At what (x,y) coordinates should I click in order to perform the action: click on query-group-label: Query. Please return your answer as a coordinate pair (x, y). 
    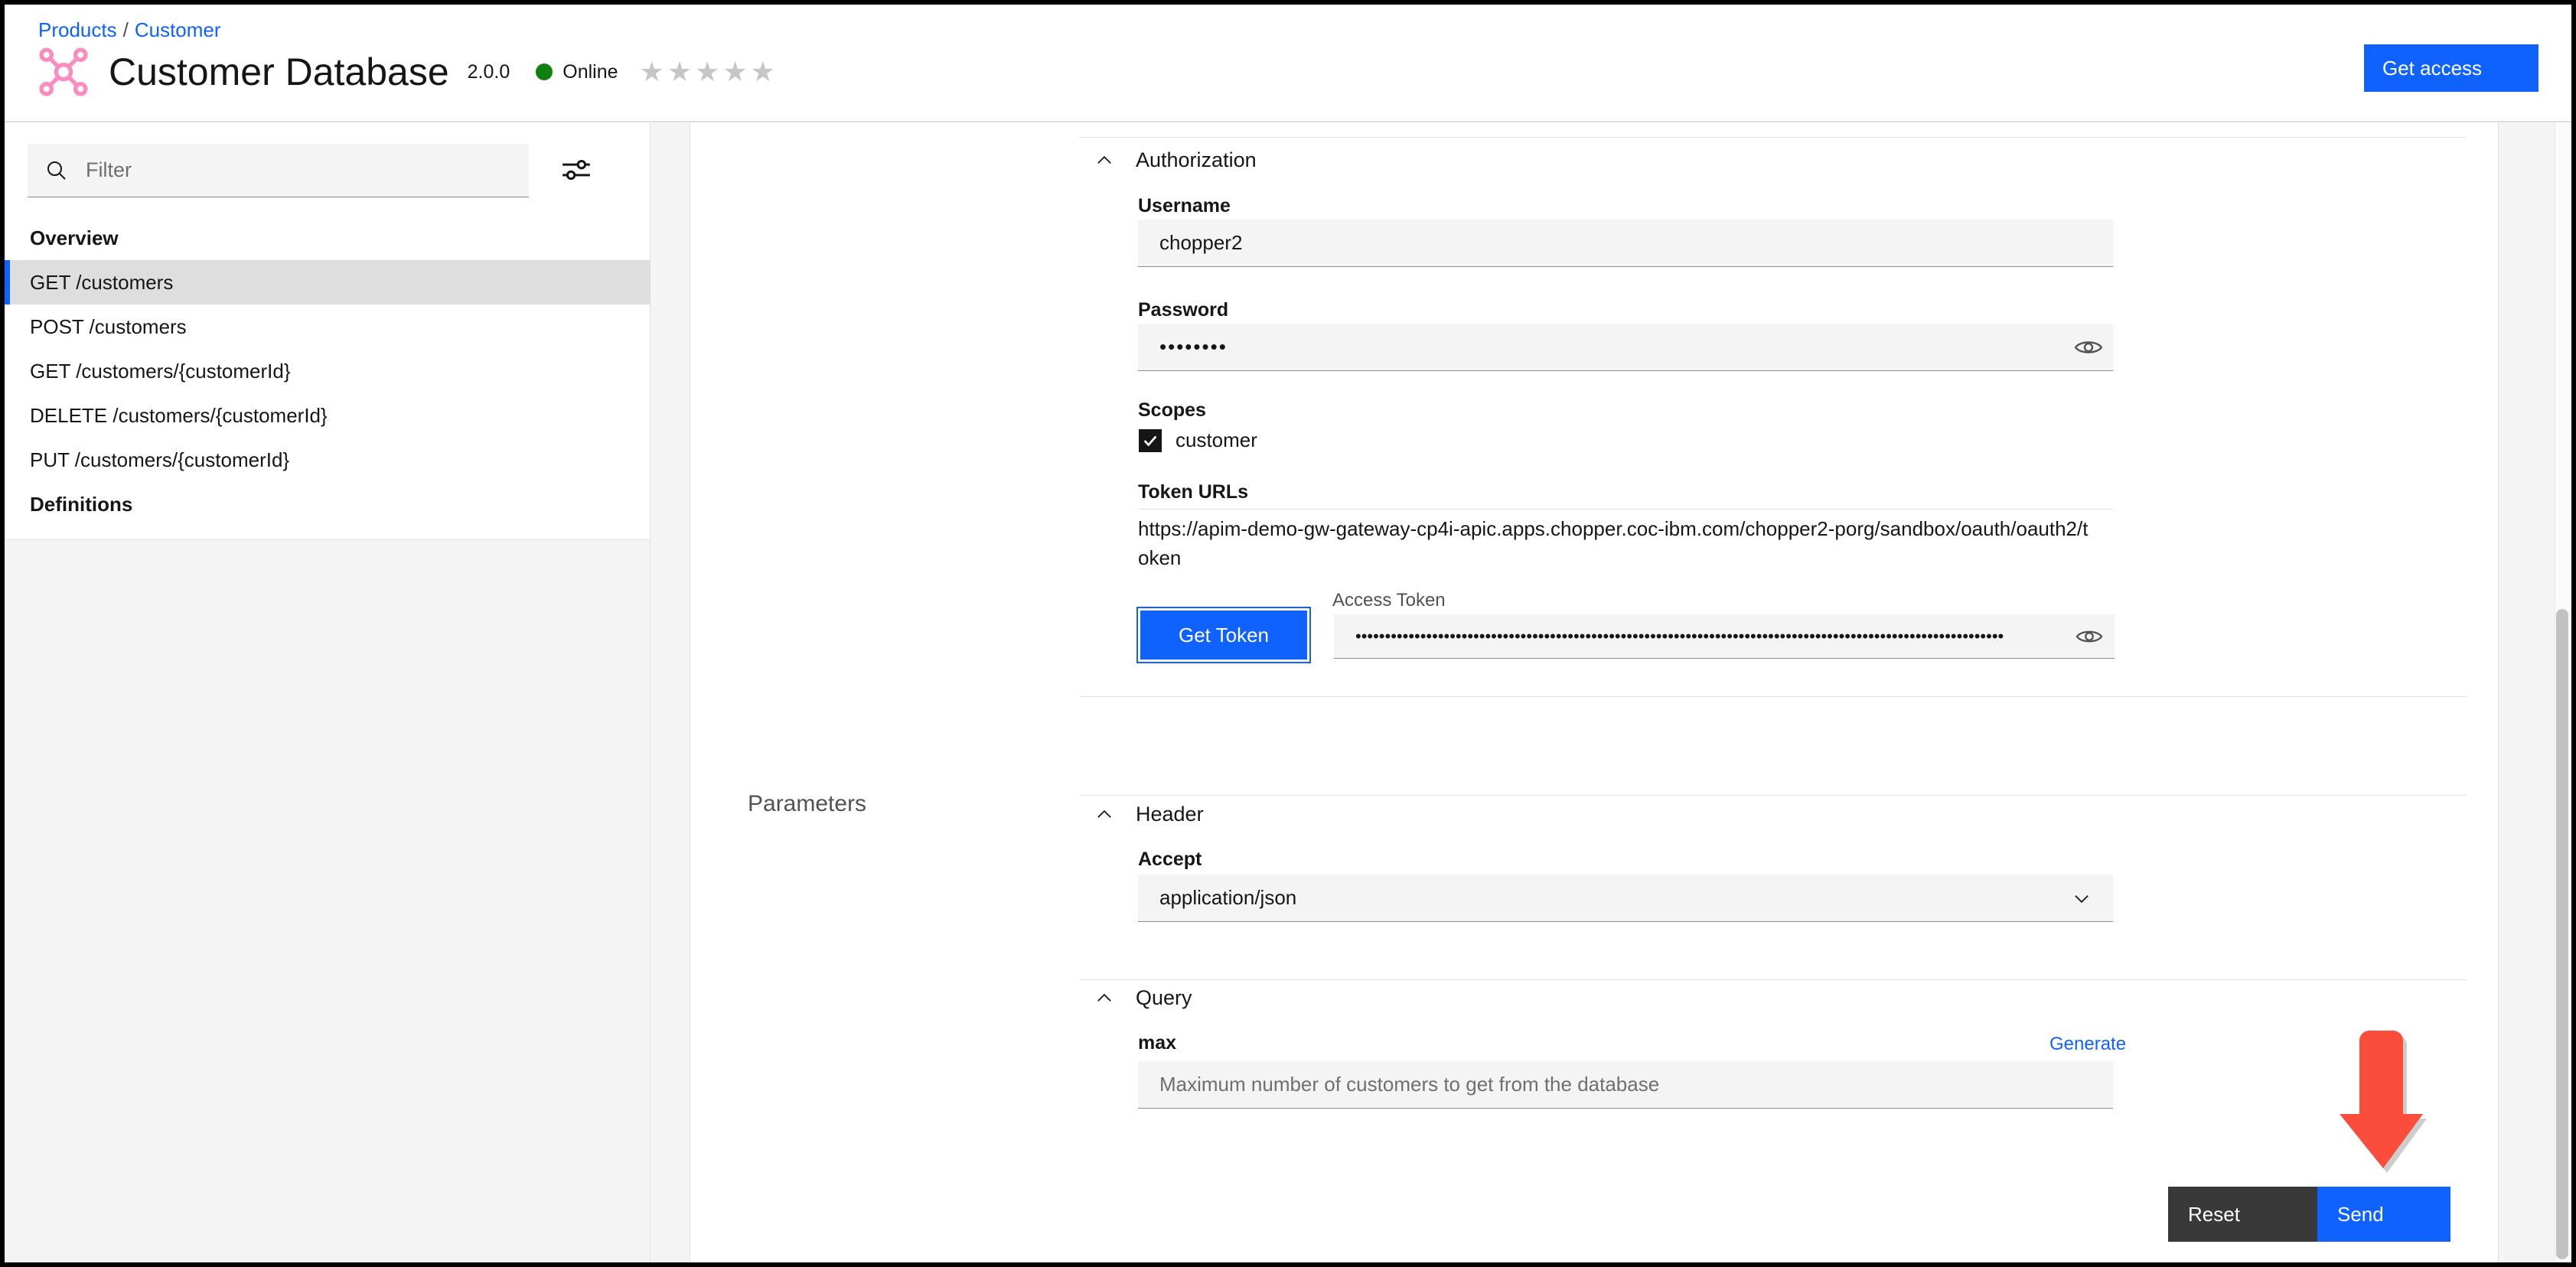
    Looking at the image, I should click on (1164, 997).